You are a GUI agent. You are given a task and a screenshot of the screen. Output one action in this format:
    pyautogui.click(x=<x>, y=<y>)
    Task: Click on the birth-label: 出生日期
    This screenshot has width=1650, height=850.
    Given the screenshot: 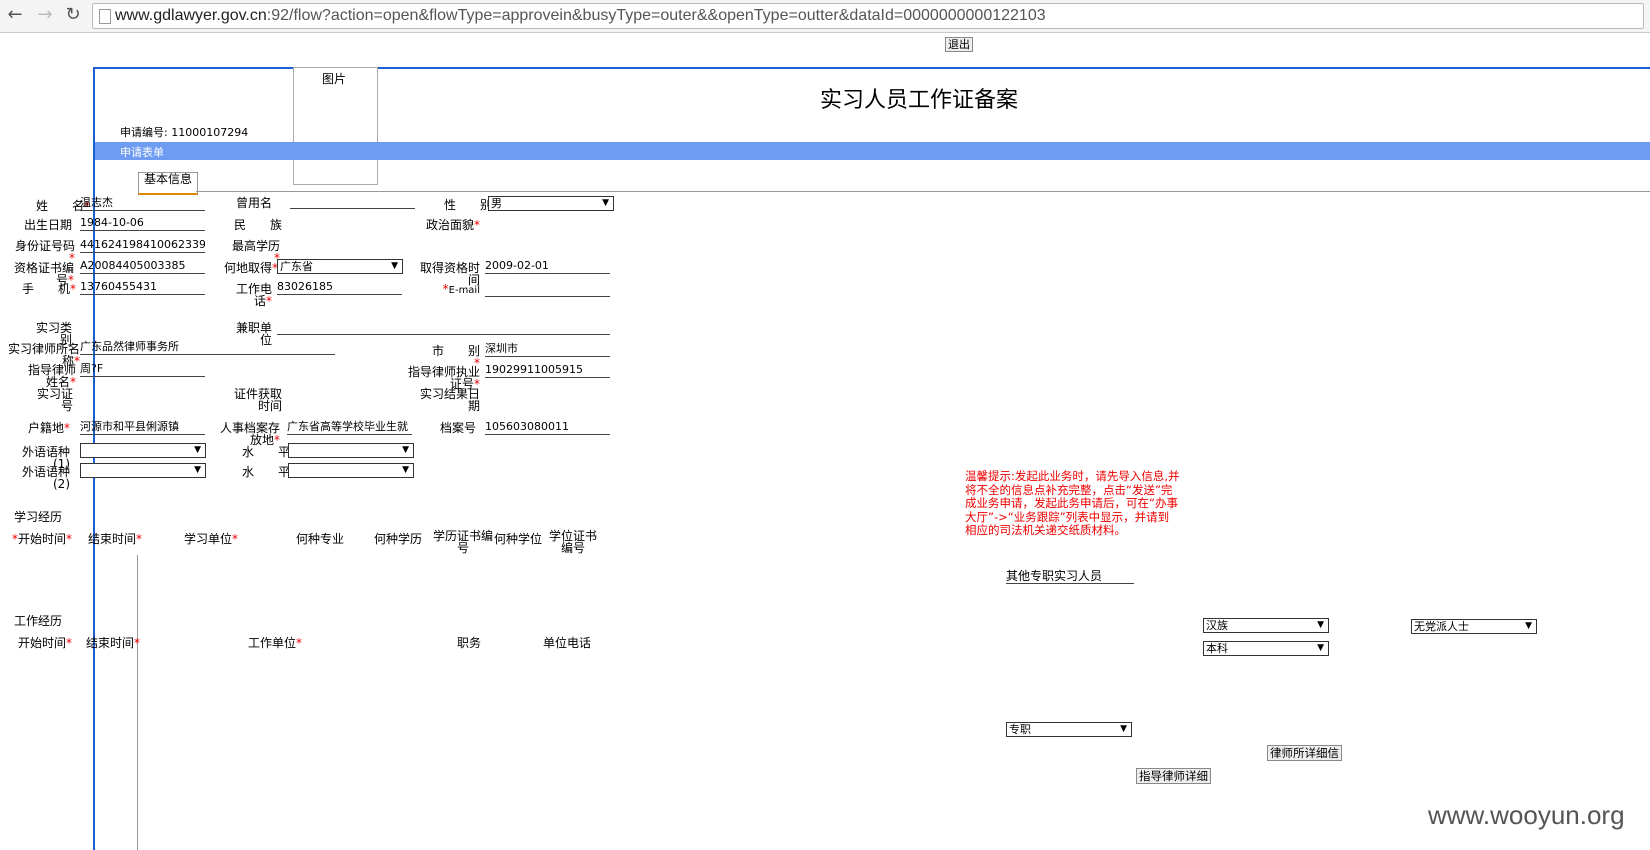 What is the action you would take?
    pyautogui.click(x=47, y=225)
    